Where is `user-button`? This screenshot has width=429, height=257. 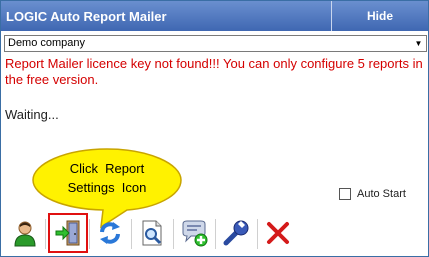
user-button is located at coordinates (25, 233).